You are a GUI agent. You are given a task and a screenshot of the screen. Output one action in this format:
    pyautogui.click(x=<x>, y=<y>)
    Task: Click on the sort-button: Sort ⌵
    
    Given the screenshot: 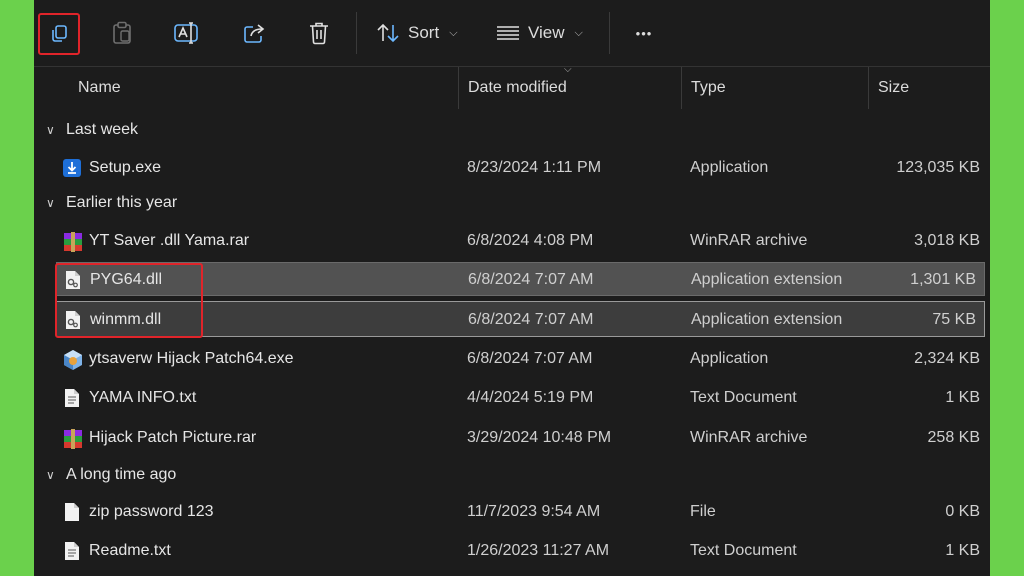 What is the action you would take?
    pyautogui.click(x=424, y=33)
    